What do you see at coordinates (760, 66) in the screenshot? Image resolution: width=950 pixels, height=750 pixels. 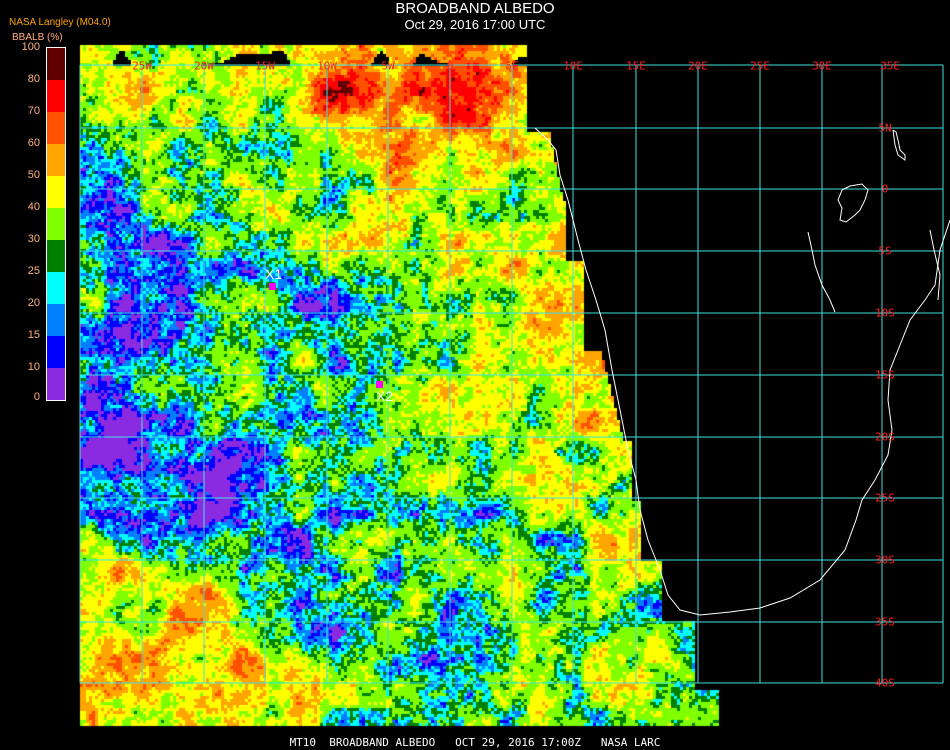 I see `grid-coordinate-label: 25E` at bounding box center [760, 66].